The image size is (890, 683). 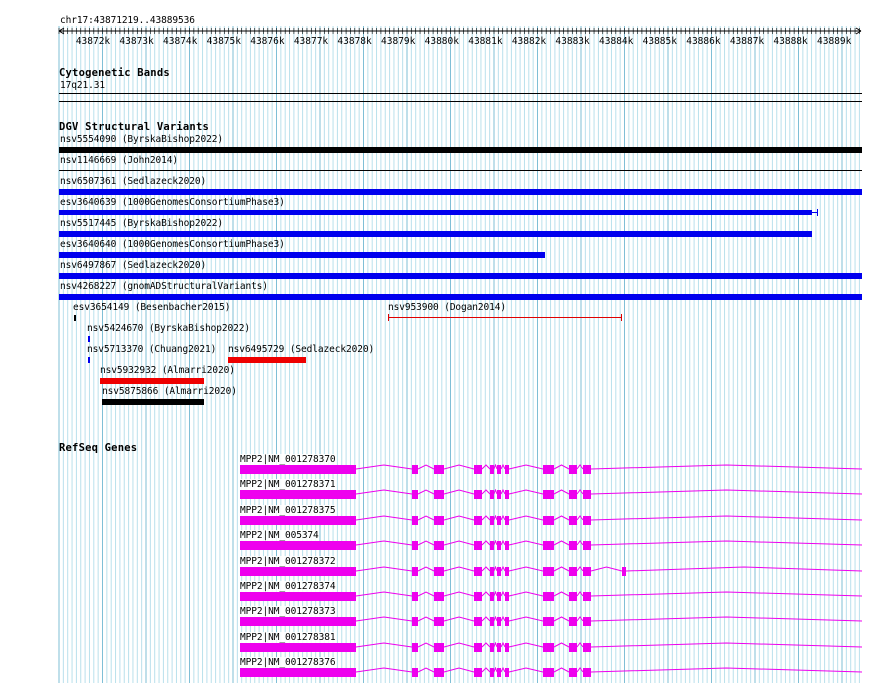 What do you see at coordinates (136, 41) in the screenshot?
I see `ruler-tick-label: 43873k` at bounding box center [136, 41].